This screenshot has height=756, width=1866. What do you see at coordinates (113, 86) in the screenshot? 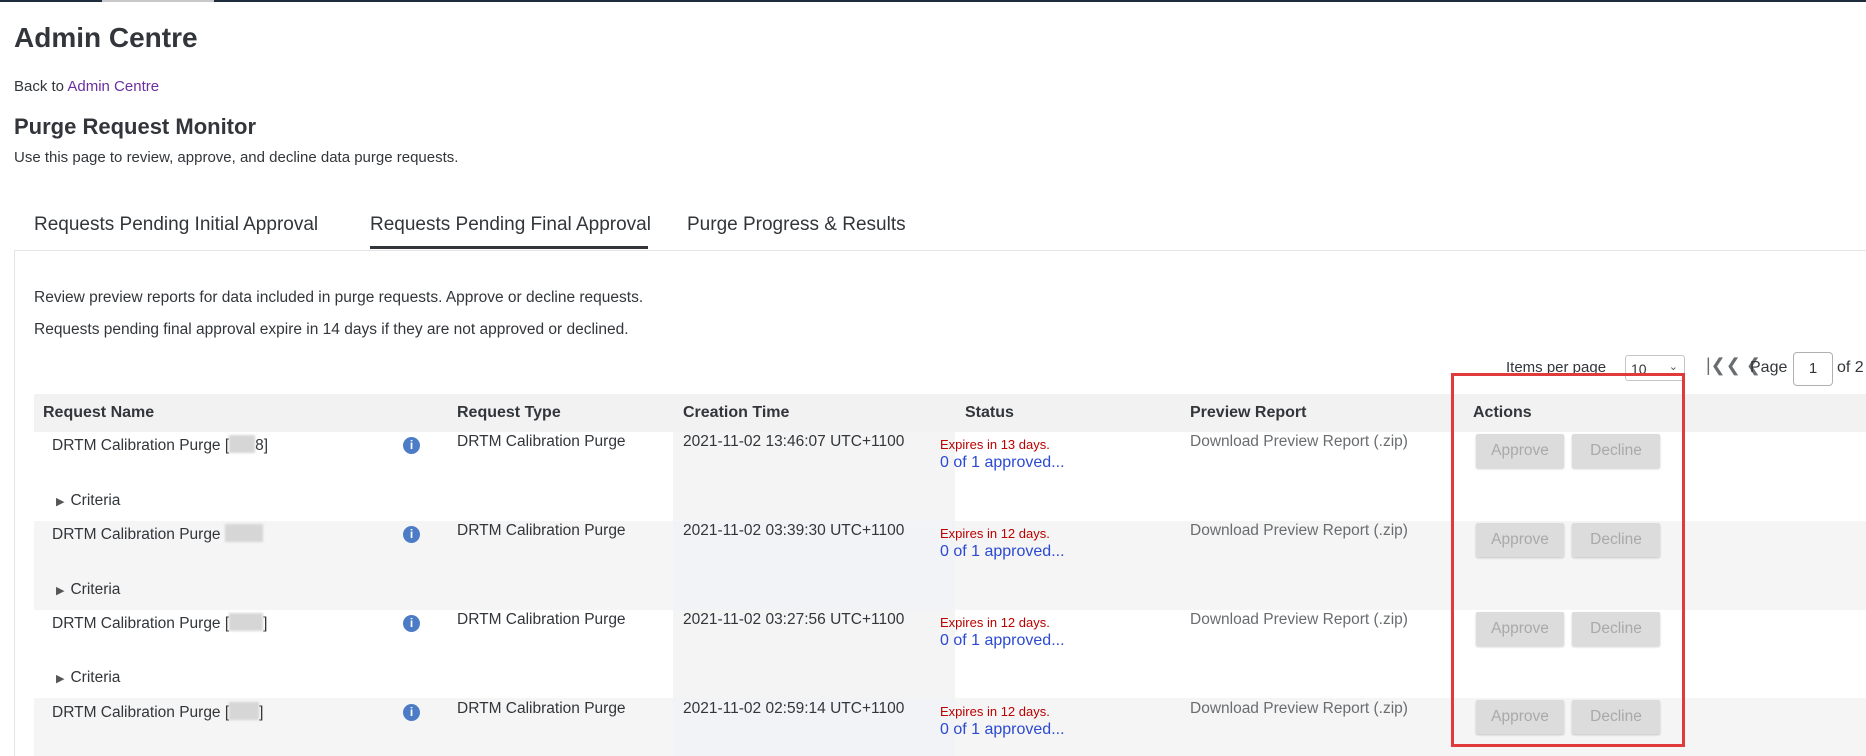
I see `back-to-admin-centre-link: Admin Centre` at bounding box center [113, 86].